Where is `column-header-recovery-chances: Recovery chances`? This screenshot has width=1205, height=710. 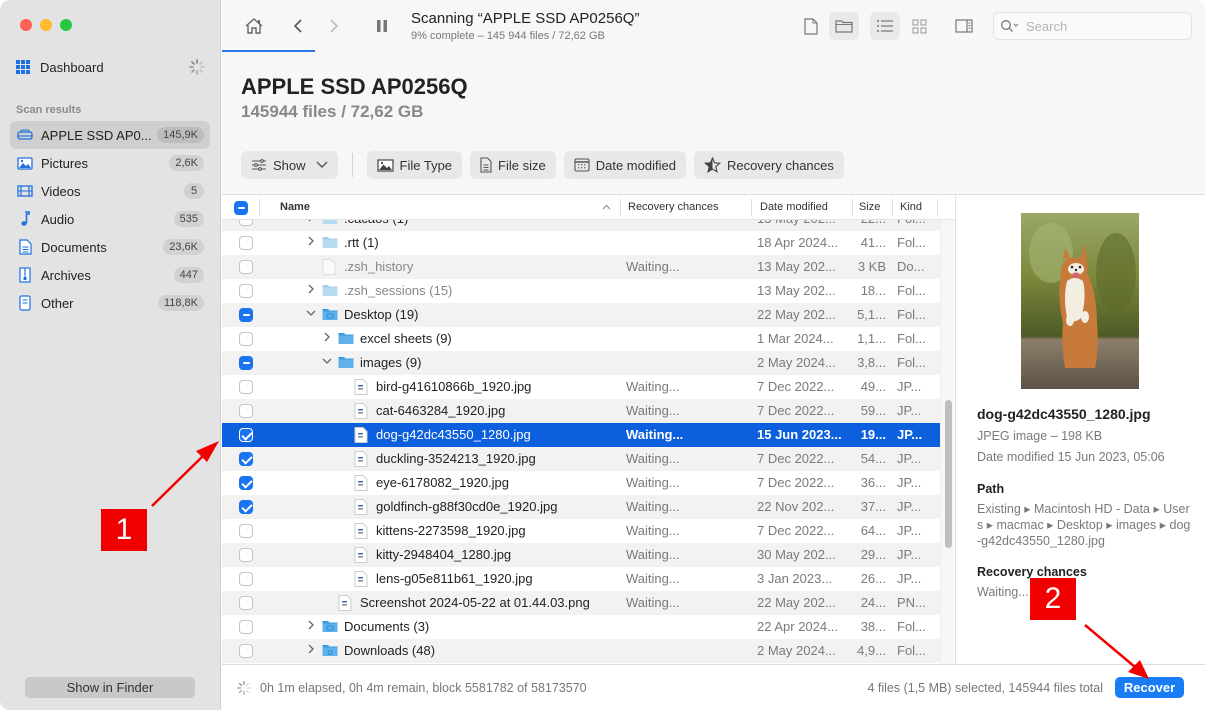
column-header-recovery-chances: Recovery chances is located at coordinates (673, 207).